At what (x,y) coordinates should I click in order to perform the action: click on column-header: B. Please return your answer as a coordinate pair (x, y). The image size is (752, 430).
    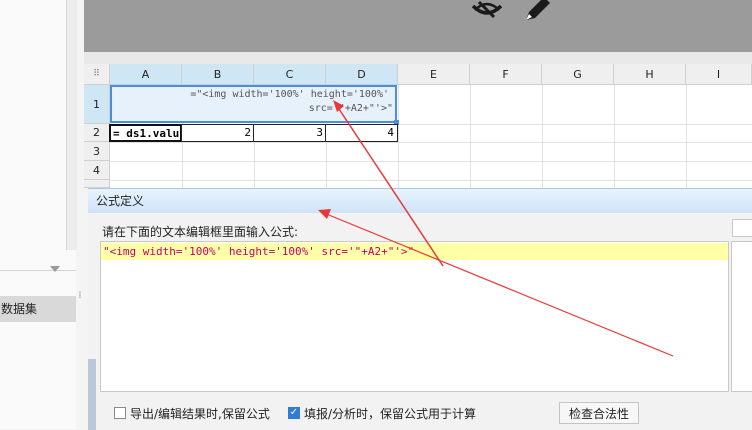
    Looking at the image, I should click on (218, 74).